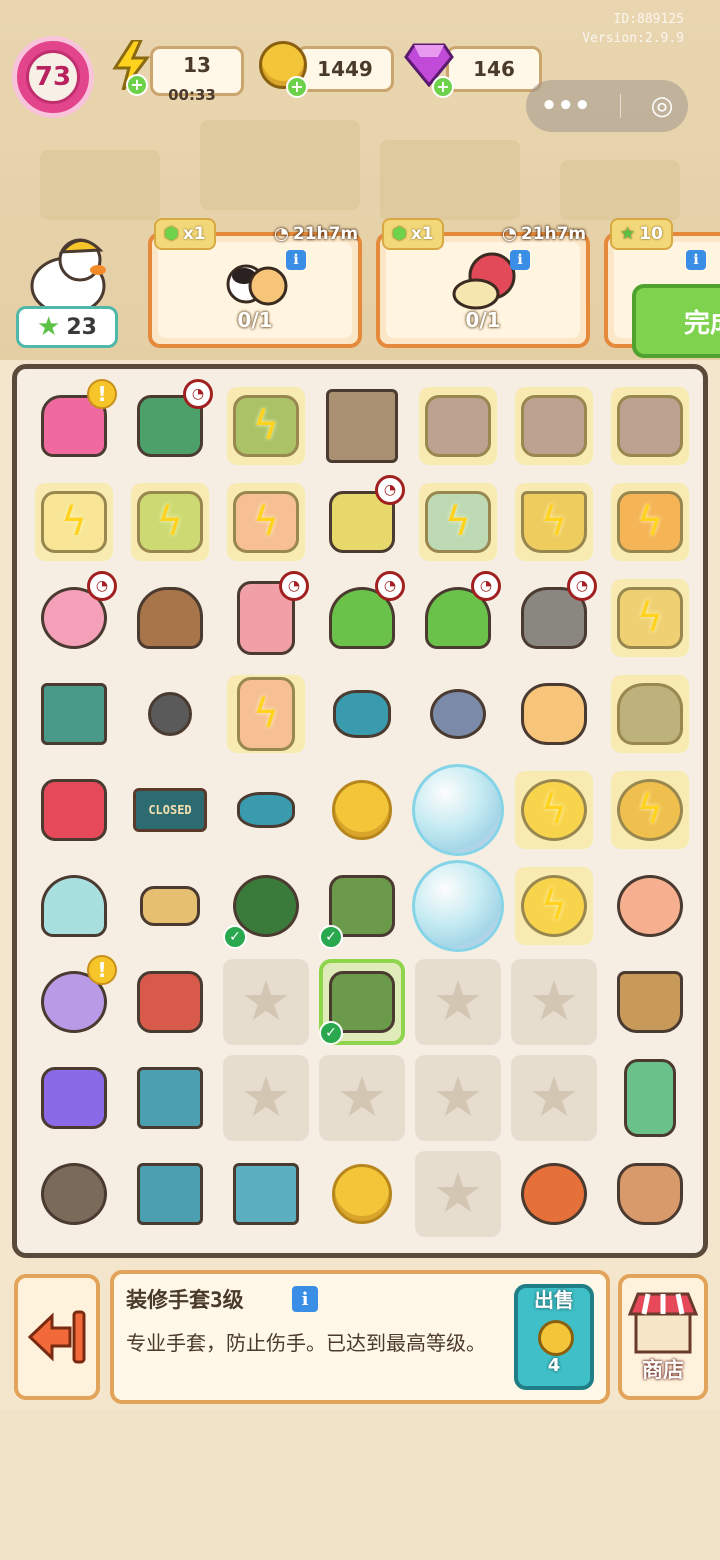 This screenshot has width=720, height=1560. Describe the element at coordinates (266, 906) in the screenshot. I see `item-angle-grinder: ✓` at that location.